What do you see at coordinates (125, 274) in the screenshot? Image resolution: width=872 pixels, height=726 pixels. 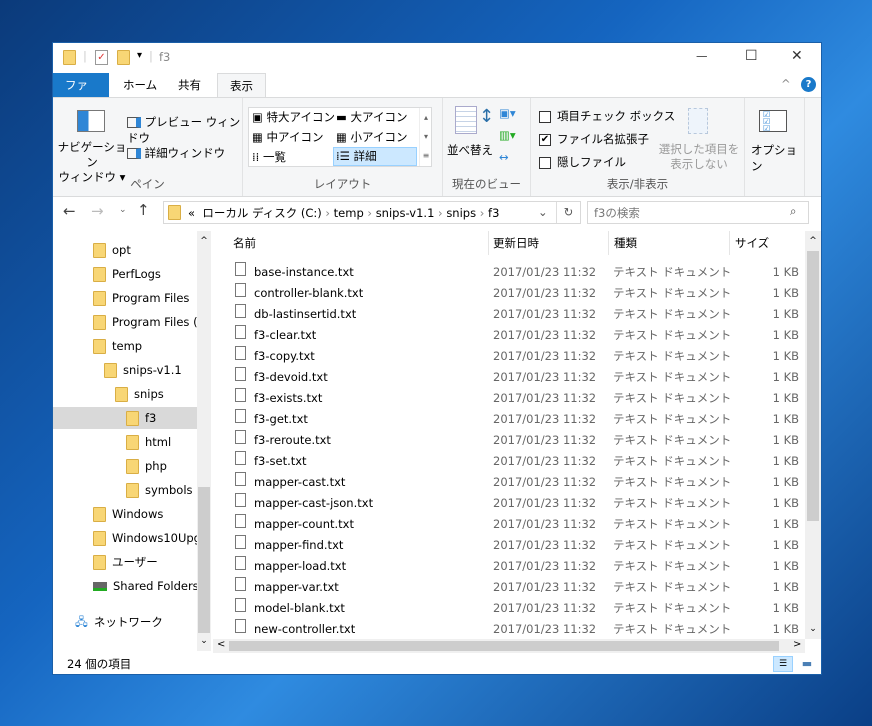 I see `nav-item: PerfLogs` at bounding box center [125, 274].